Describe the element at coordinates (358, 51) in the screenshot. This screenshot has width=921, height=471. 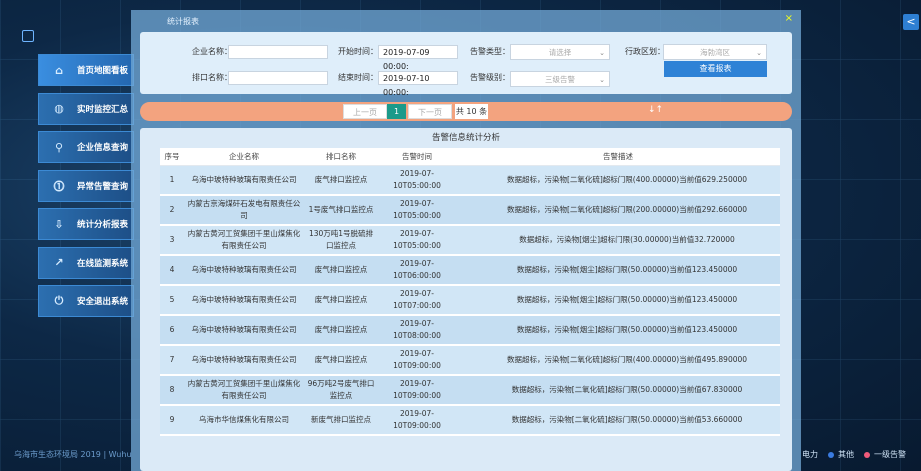
I see `start-time-label: 开始时间：` at that location.